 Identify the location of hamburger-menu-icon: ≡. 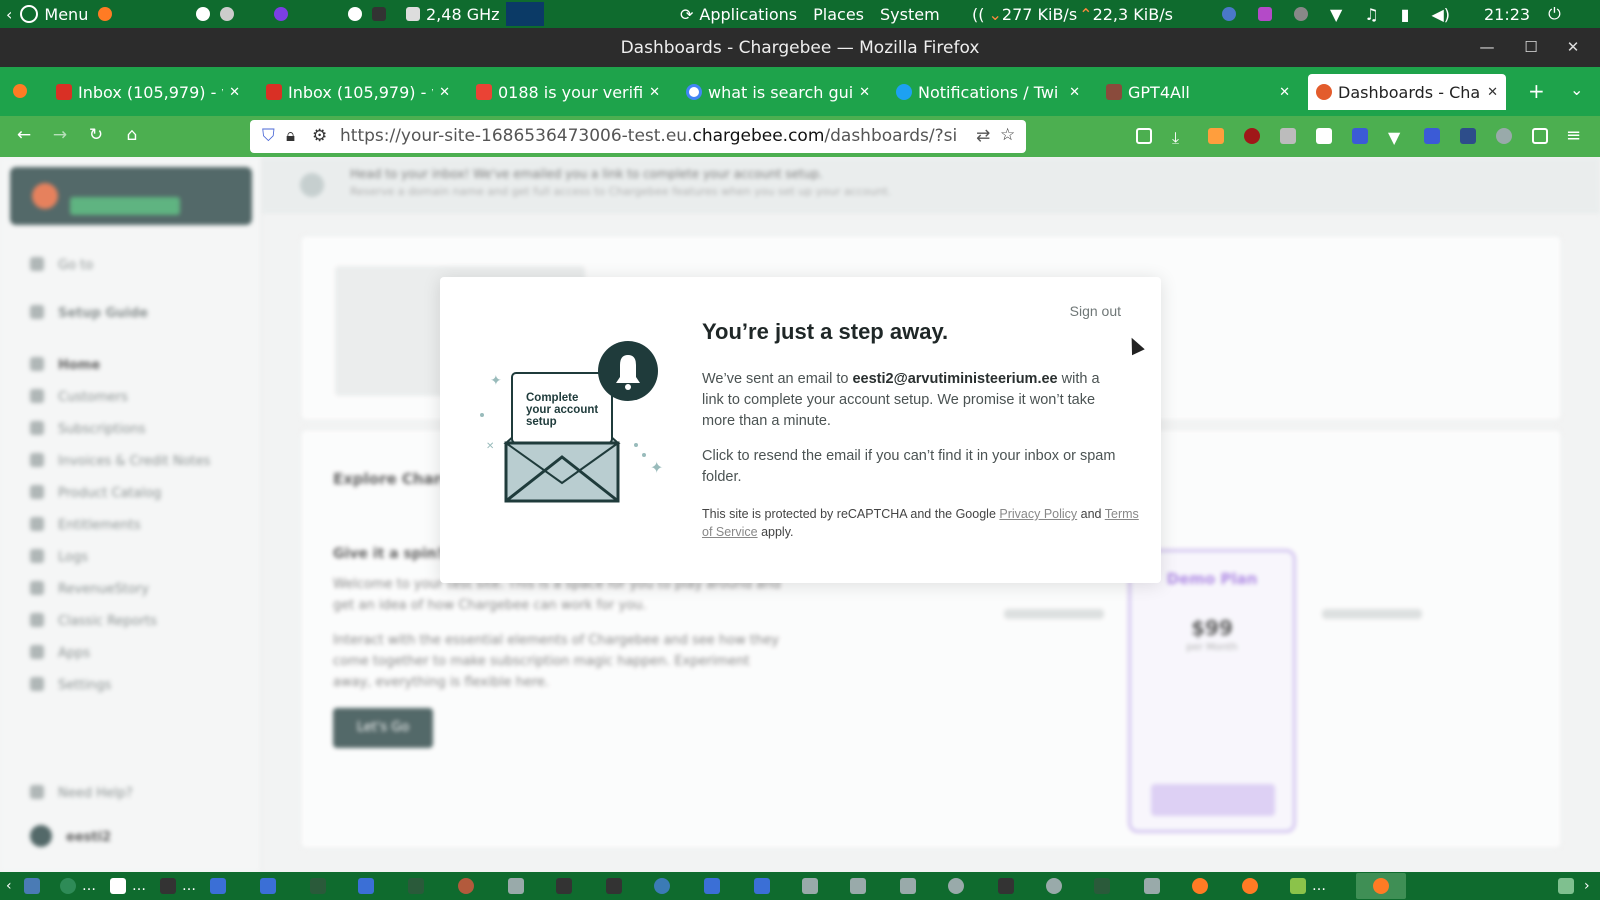
(1573, 135).